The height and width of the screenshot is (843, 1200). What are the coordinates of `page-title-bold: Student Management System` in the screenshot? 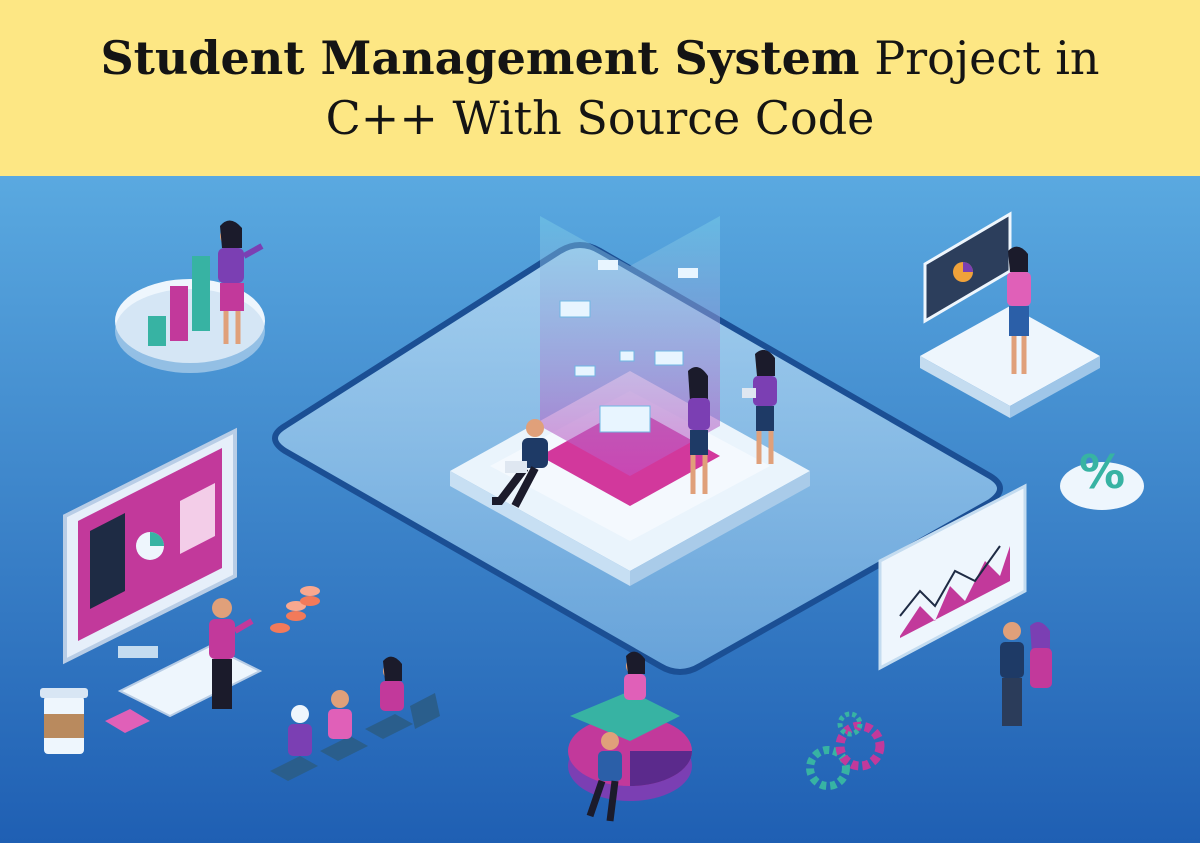 It's located at (480, 58).